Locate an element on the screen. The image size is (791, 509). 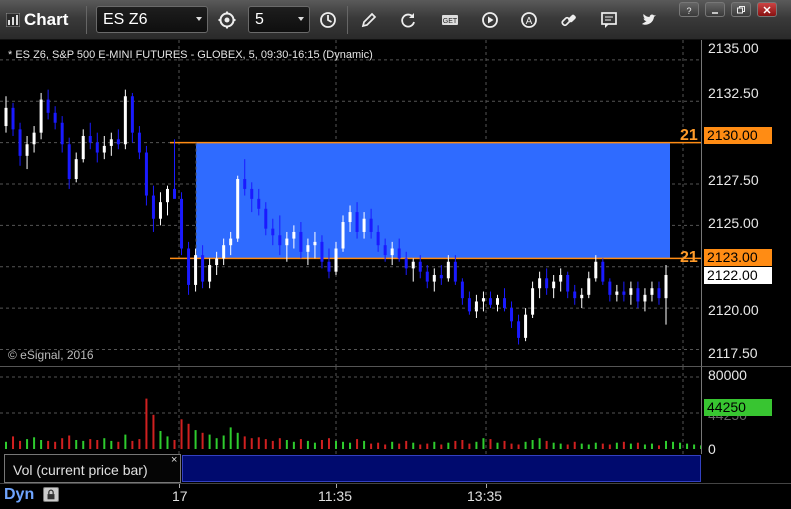
alert-icon: A is located at coordinates (529, 20).